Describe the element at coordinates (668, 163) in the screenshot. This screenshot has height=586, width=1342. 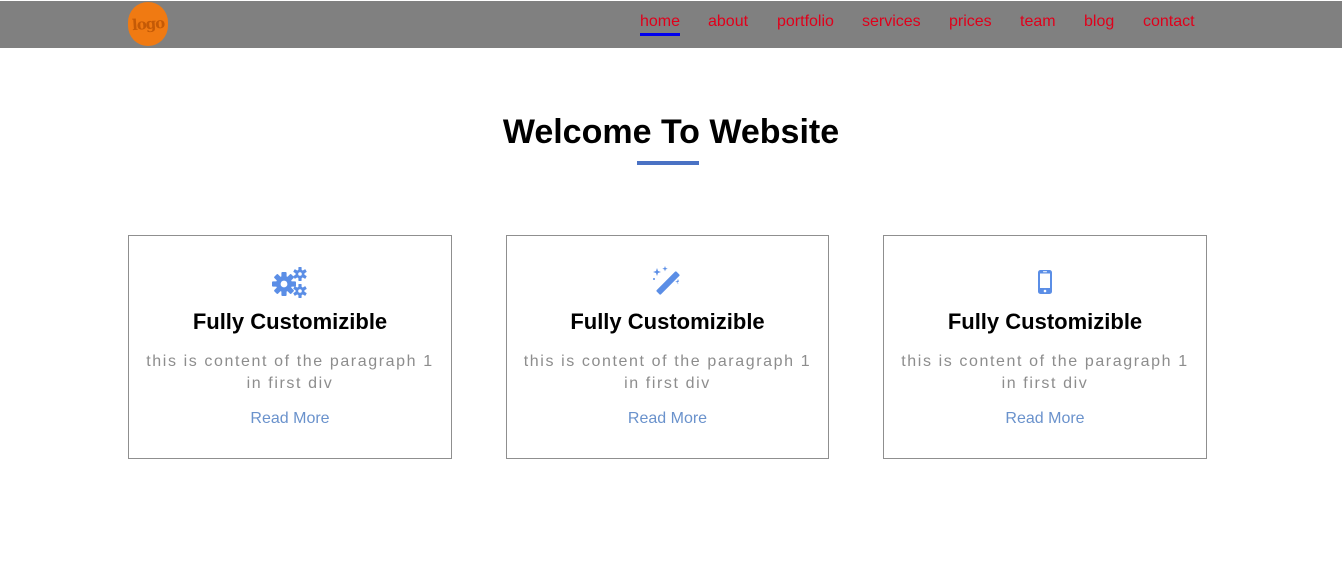
I see `title-underline` at that location.